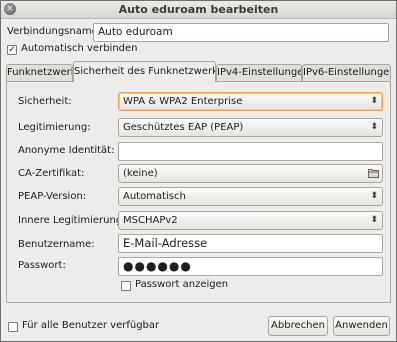  I want to click on all-users-label: Für alle Benutzer verfügbar, so click(91, 325).